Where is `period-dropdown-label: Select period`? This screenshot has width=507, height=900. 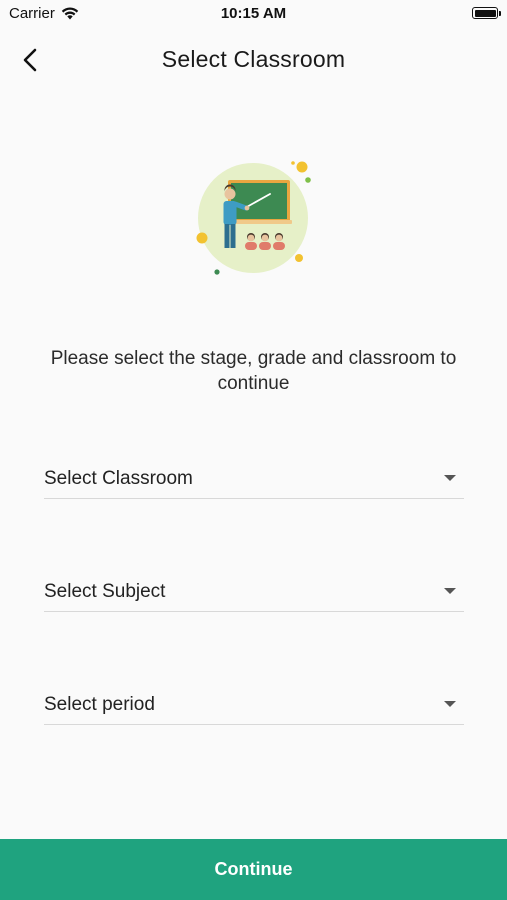
period-dropdown-label: Select period is located at coordinates (99, 704).